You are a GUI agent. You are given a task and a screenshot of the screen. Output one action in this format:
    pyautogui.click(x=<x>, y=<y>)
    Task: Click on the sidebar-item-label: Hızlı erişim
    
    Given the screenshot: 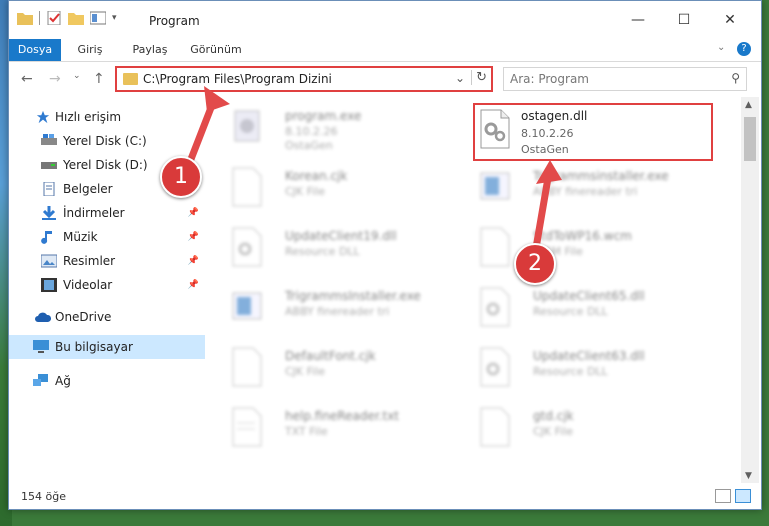 What is the action you would take?
    pyautogui.click(x=88, y=117)
    